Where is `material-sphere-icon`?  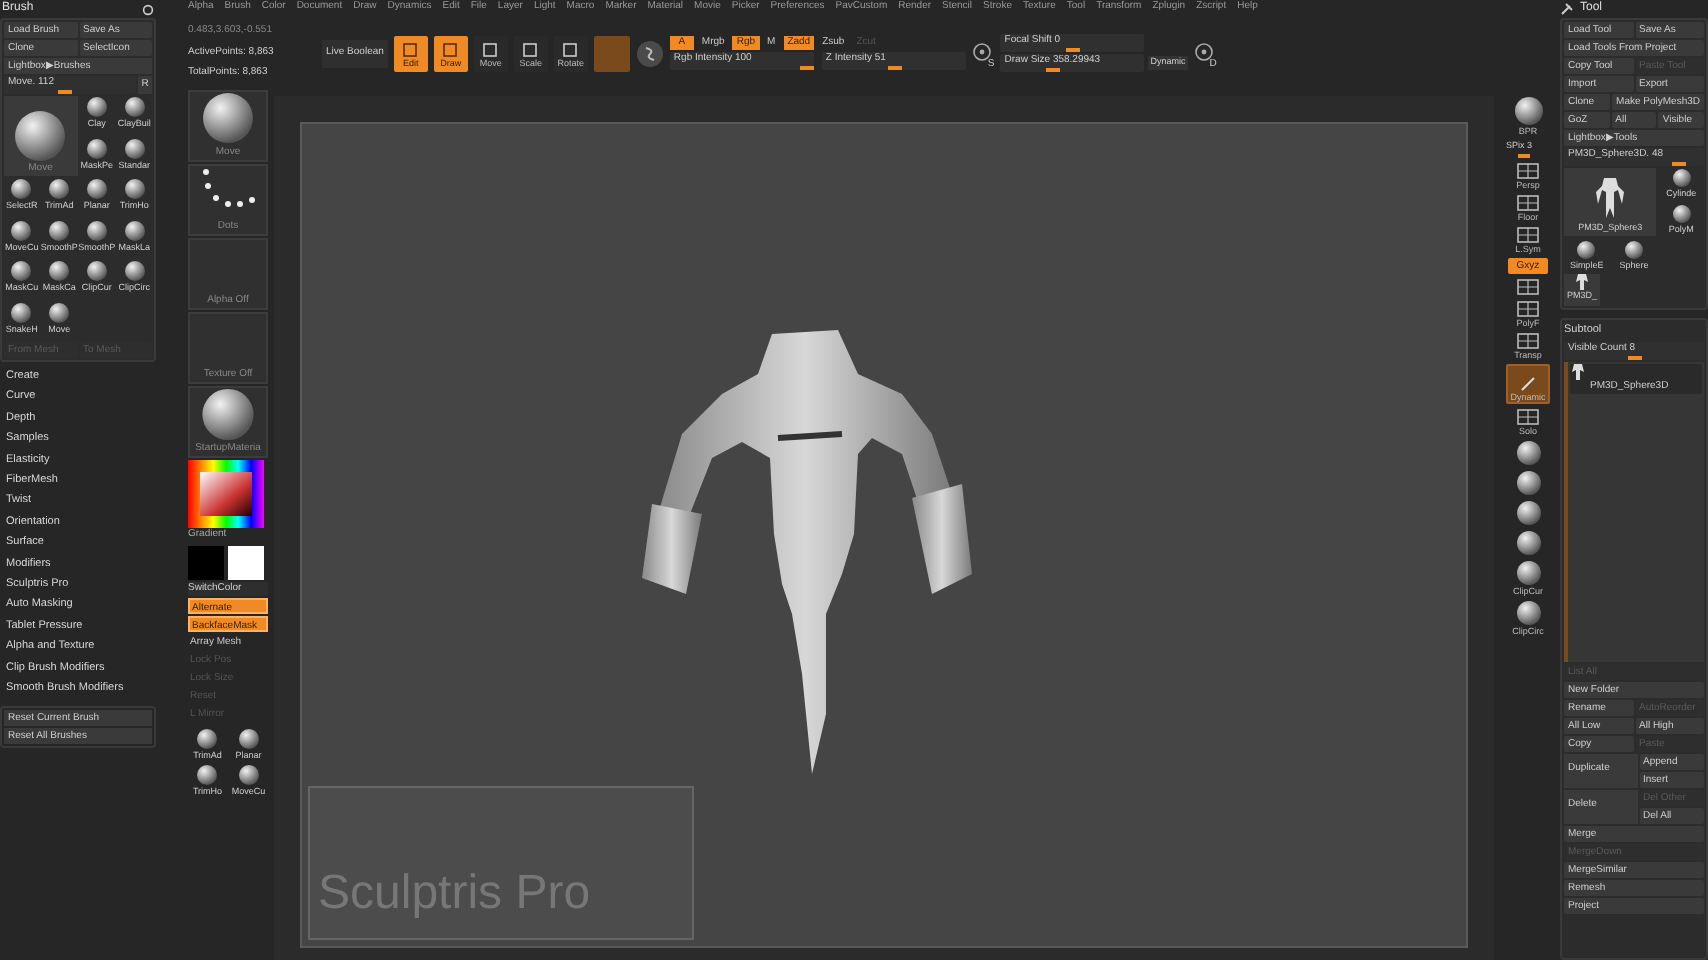 material-sphere-icon is located at coordinates (228, 414).